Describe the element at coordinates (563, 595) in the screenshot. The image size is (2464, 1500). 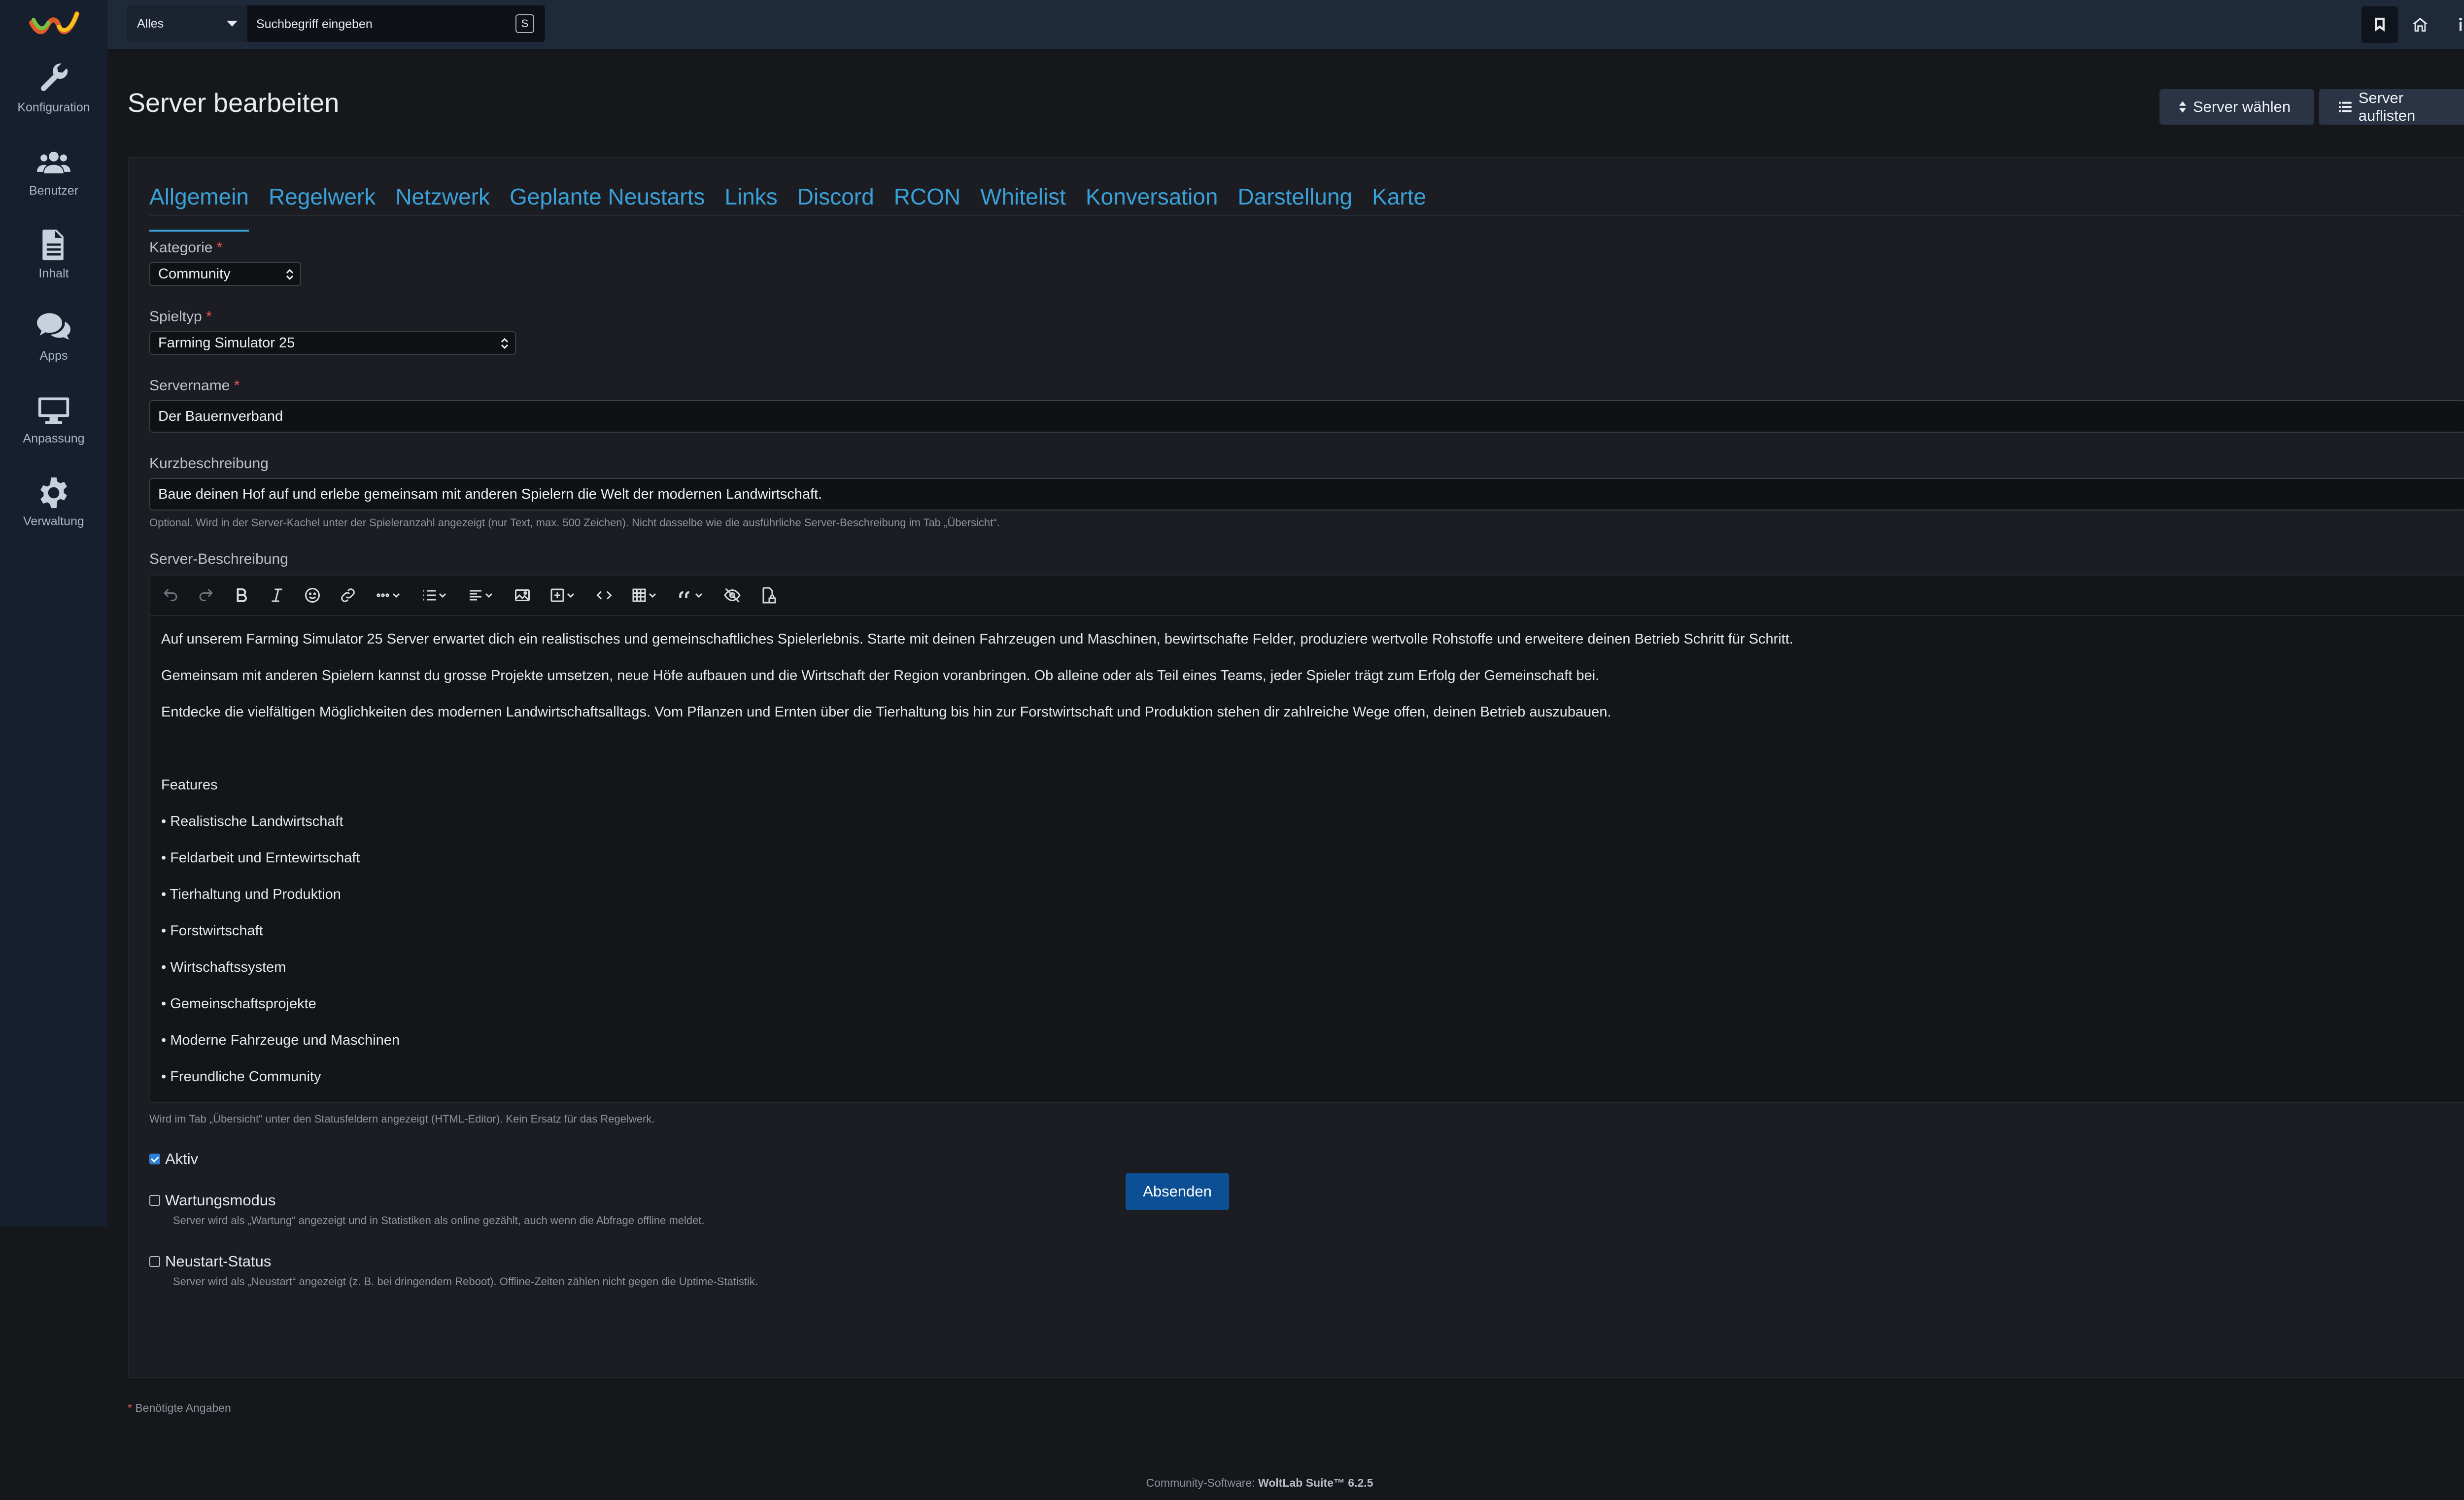
I see `media-button` at that location.